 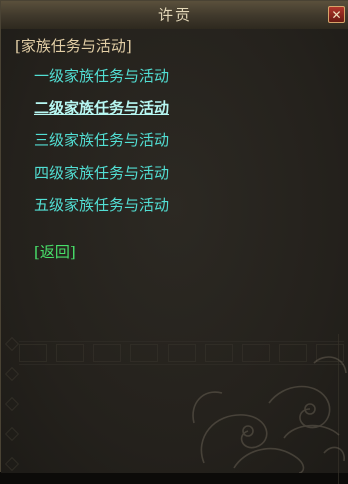 I want to click on option-level-1-family-tasks: 一级家族任务与活动, so click(x=101, y=75).